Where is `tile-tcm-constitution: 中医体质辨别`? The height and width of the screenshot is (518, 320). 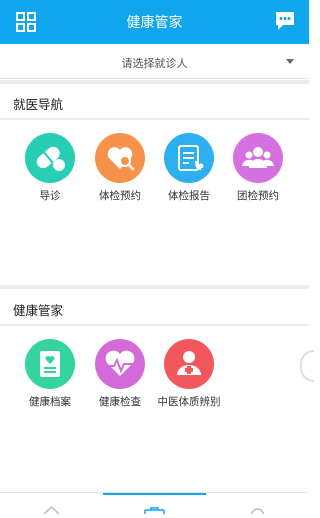
tile-tcm-constitution: 中医体质辨别 is located at coordinates (189, 374).